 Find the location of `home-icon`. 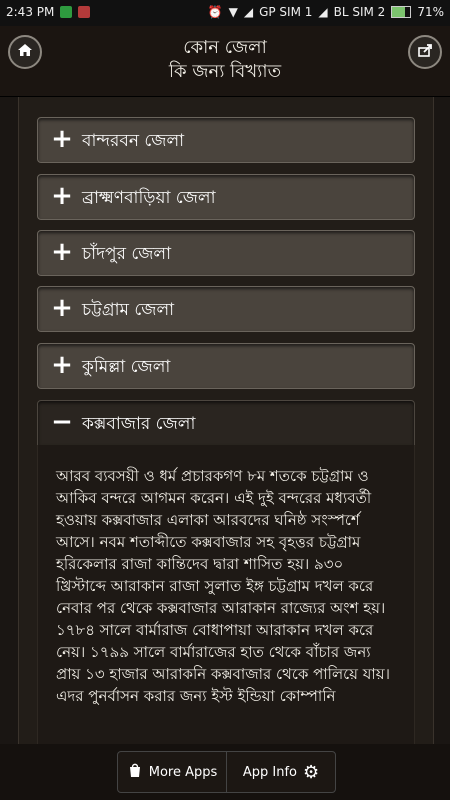

home-icon is located at coordinates (25, 52).